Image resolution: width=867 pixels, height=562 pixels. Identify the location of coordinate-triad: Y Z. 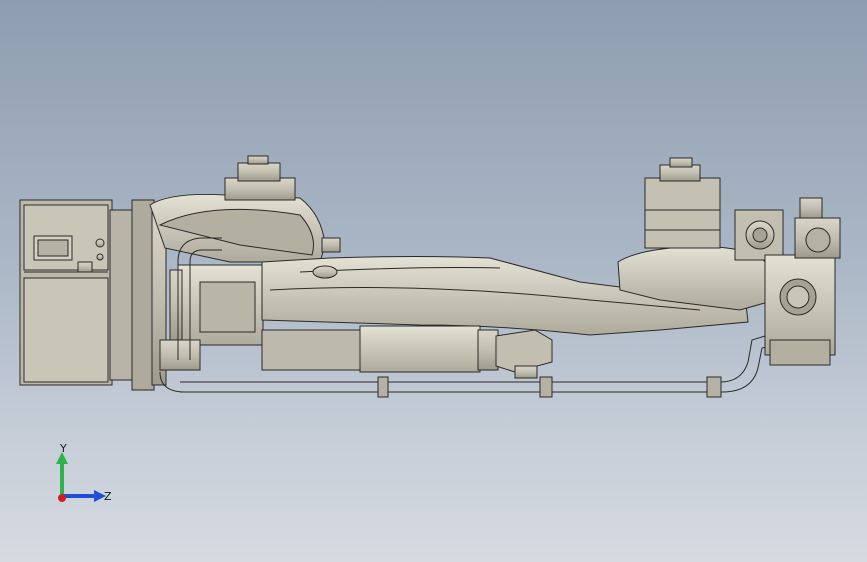
(84, 472).